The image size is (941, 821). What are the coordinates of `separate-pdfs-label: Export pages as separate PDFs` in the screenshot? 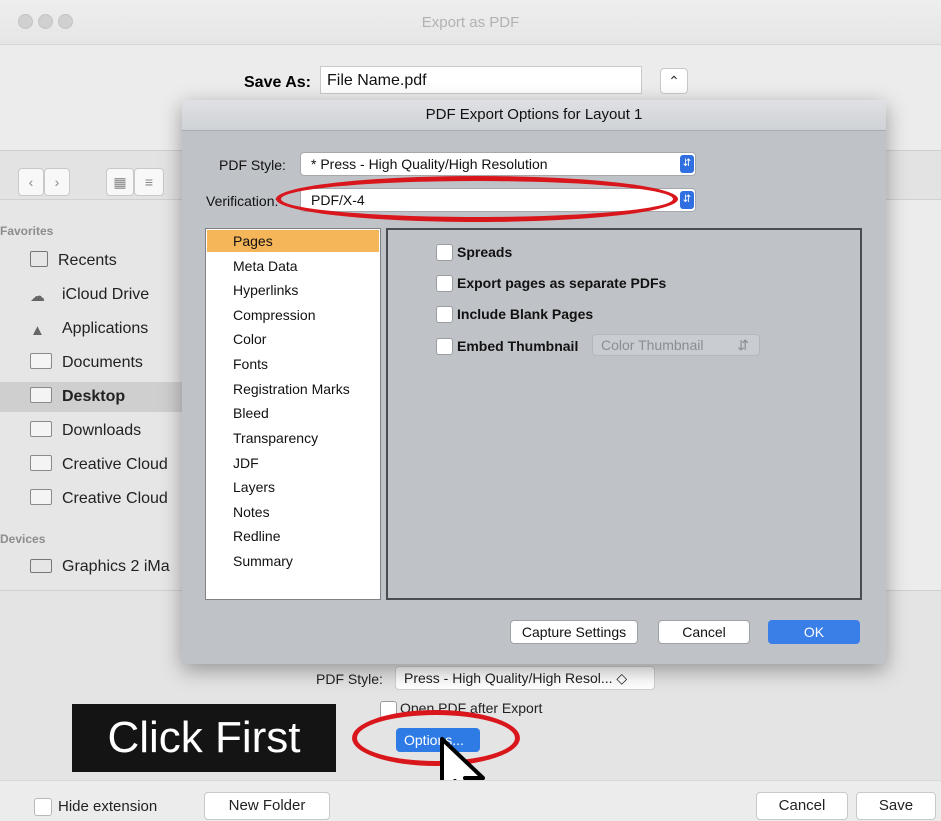 It's located at (562, 283).